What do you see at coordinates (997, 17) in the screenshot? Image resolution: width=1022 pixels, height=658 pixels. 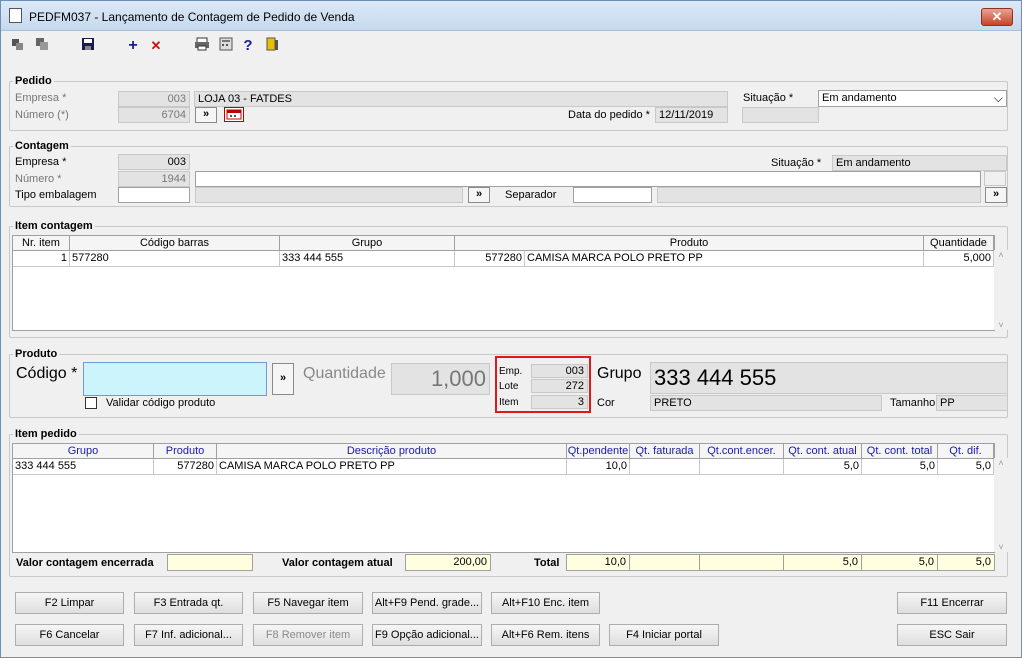 I see `close-button: ✕` at bounding box center [997, 17].